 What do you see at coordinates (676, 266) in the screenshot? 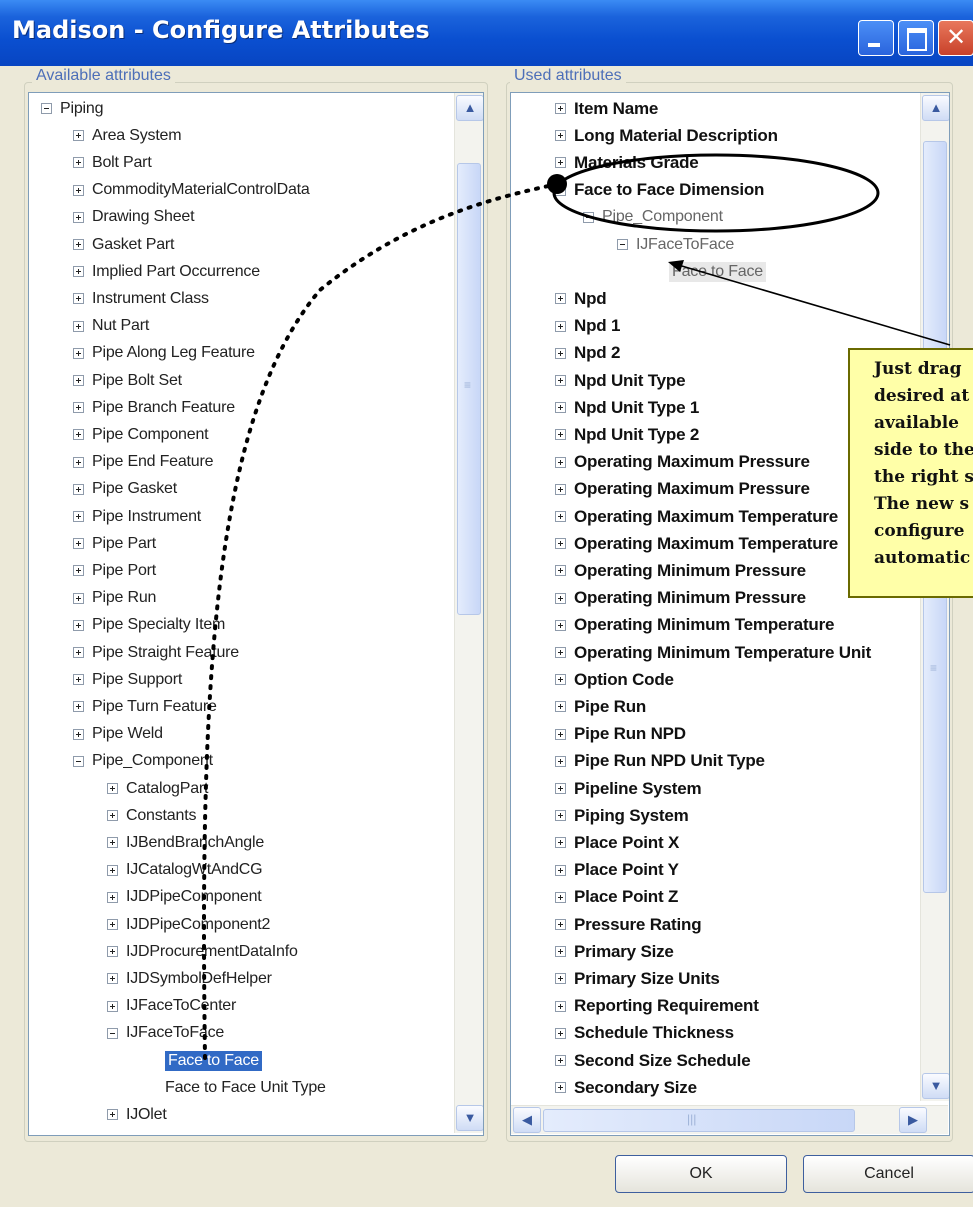
I see `callout-arrowhead` at bounding box center [676, 266].